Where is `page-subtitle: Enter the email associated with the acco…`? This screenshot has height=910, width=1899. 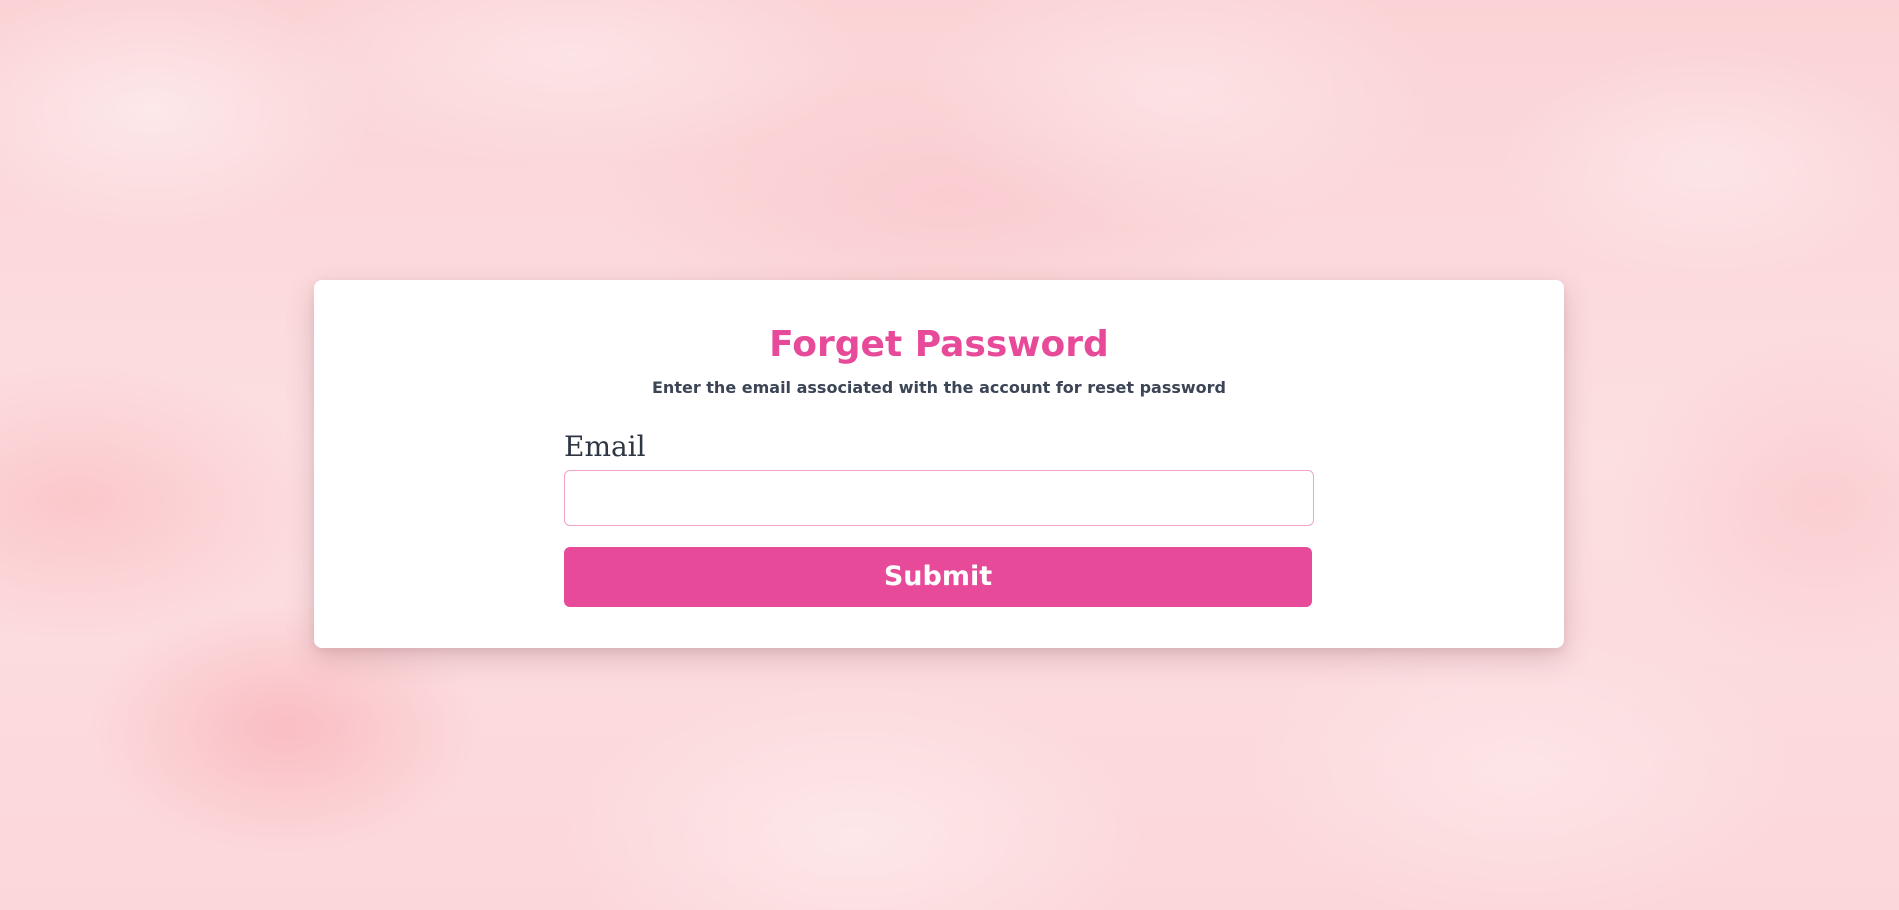
page-subtitle: Enter the email associated with the acco… is located at coordinates (939, 387).